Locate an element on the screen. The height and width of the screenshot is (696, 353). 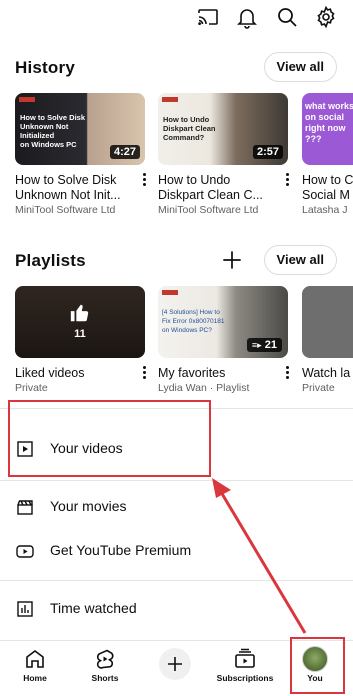
create-button is located at coordinates (175, 664).